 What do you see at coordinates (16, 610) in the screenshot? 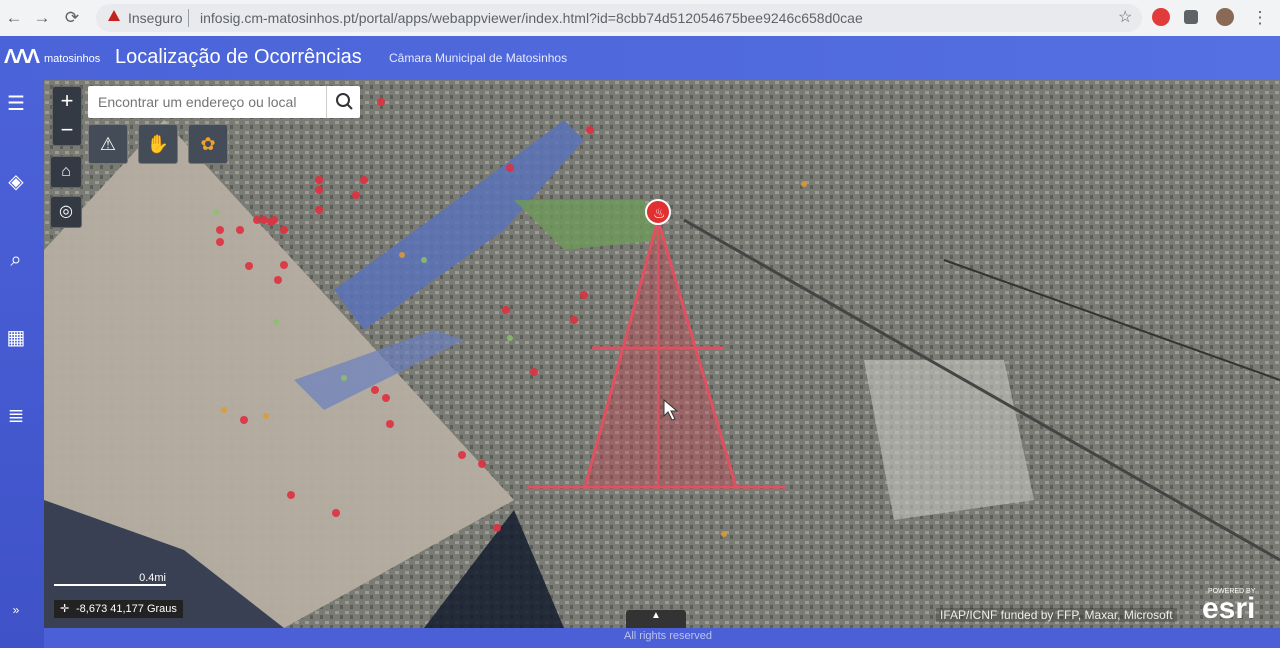
I see `expand-icon: »` at bounding box center [16, 610].